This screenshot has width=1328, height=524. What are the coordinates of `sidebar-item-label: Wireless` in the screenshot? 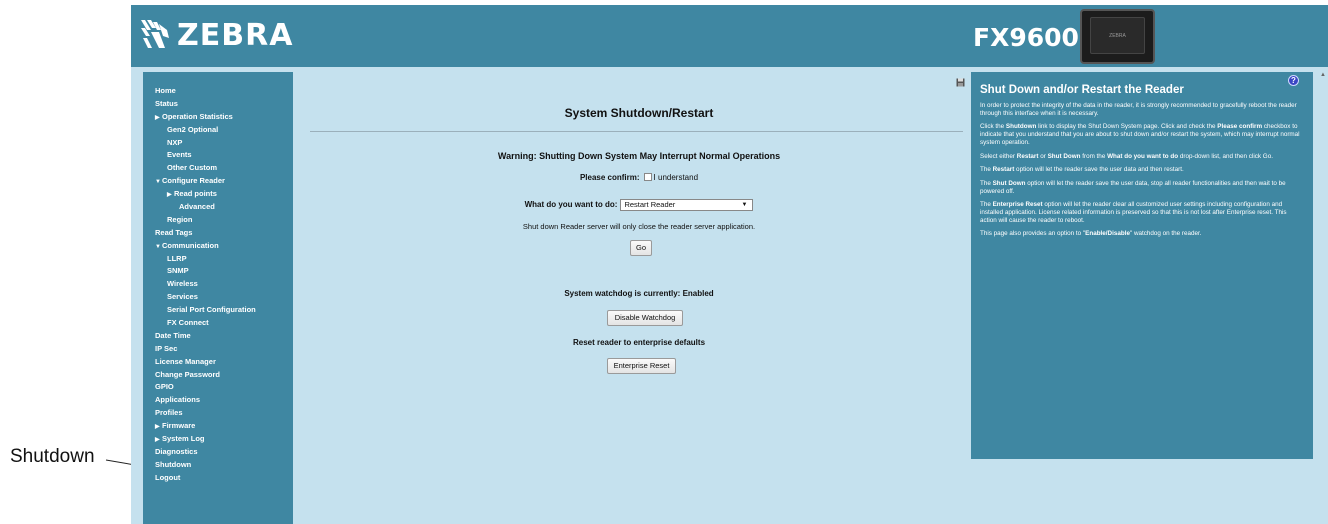 It's located at (182, 284).